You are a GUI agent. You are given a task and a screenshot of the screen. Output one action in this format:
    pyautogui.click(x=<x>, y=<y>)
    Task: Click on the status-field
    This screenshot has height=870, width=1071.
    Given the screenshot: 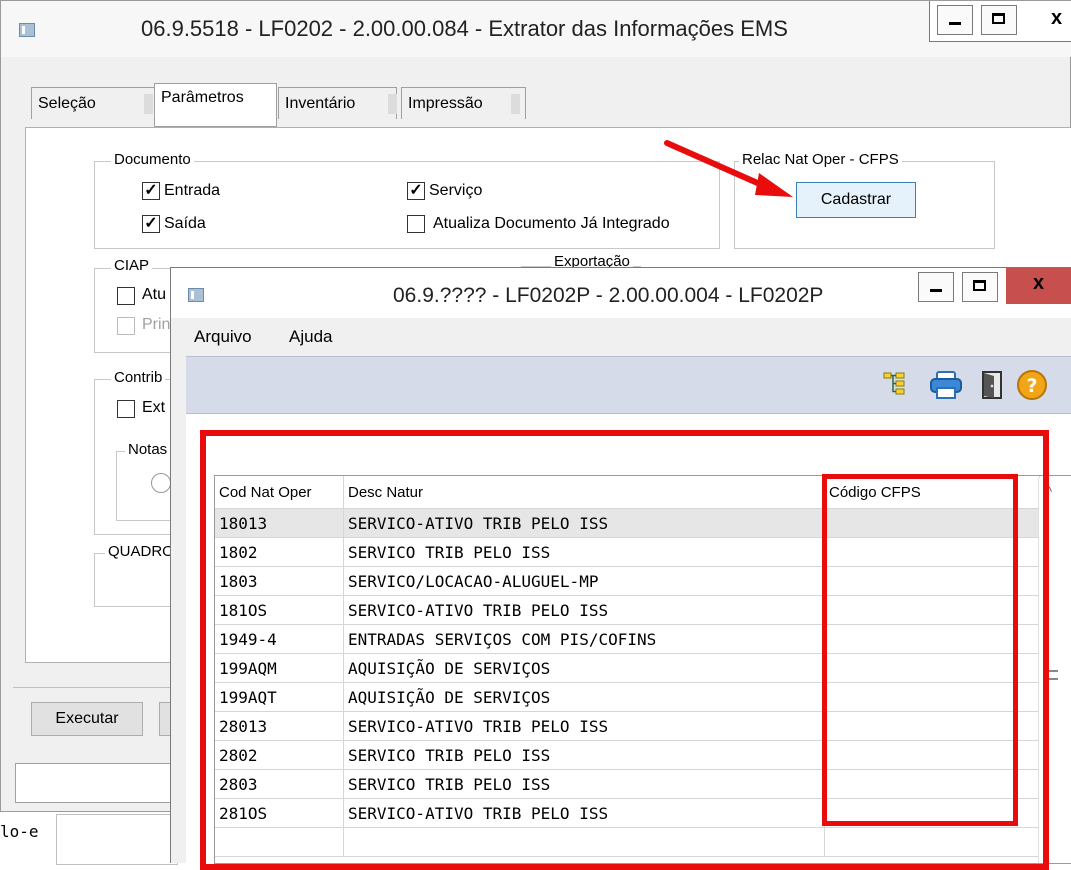 What is the action you would take?
    pyautogui.click(x=95, y=783)
    